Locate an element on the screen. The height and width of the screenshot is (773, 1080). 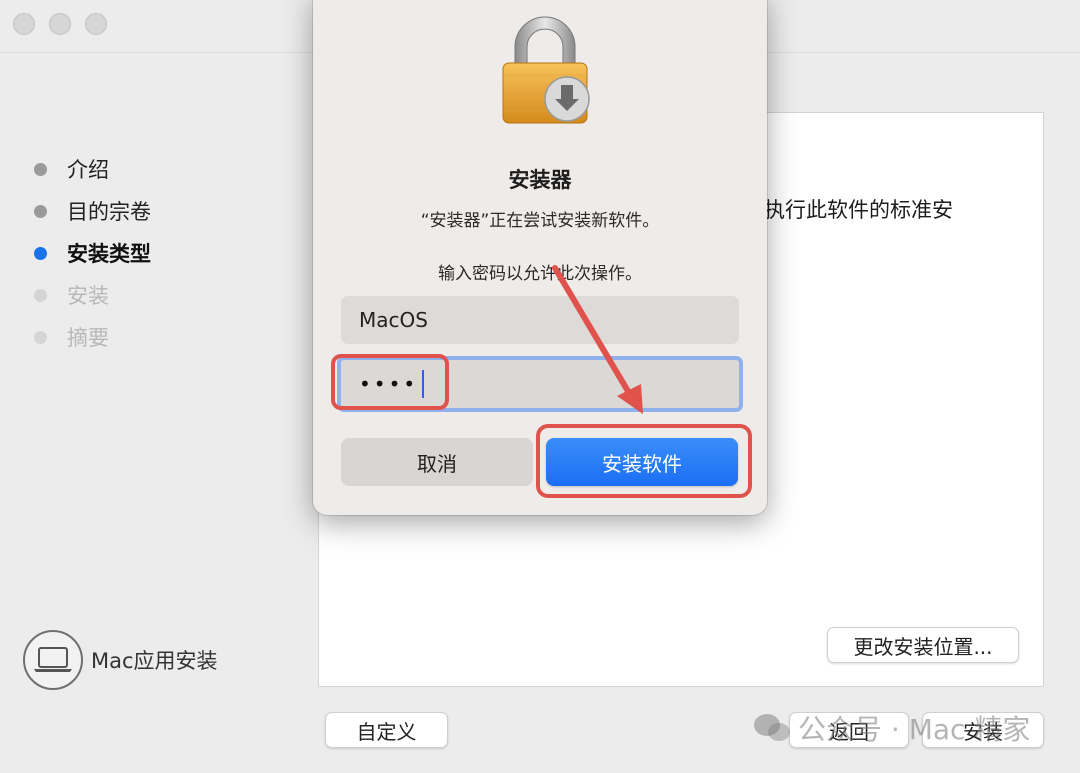
install-software-button: 安装软件 is located at coordinates (642, 462).